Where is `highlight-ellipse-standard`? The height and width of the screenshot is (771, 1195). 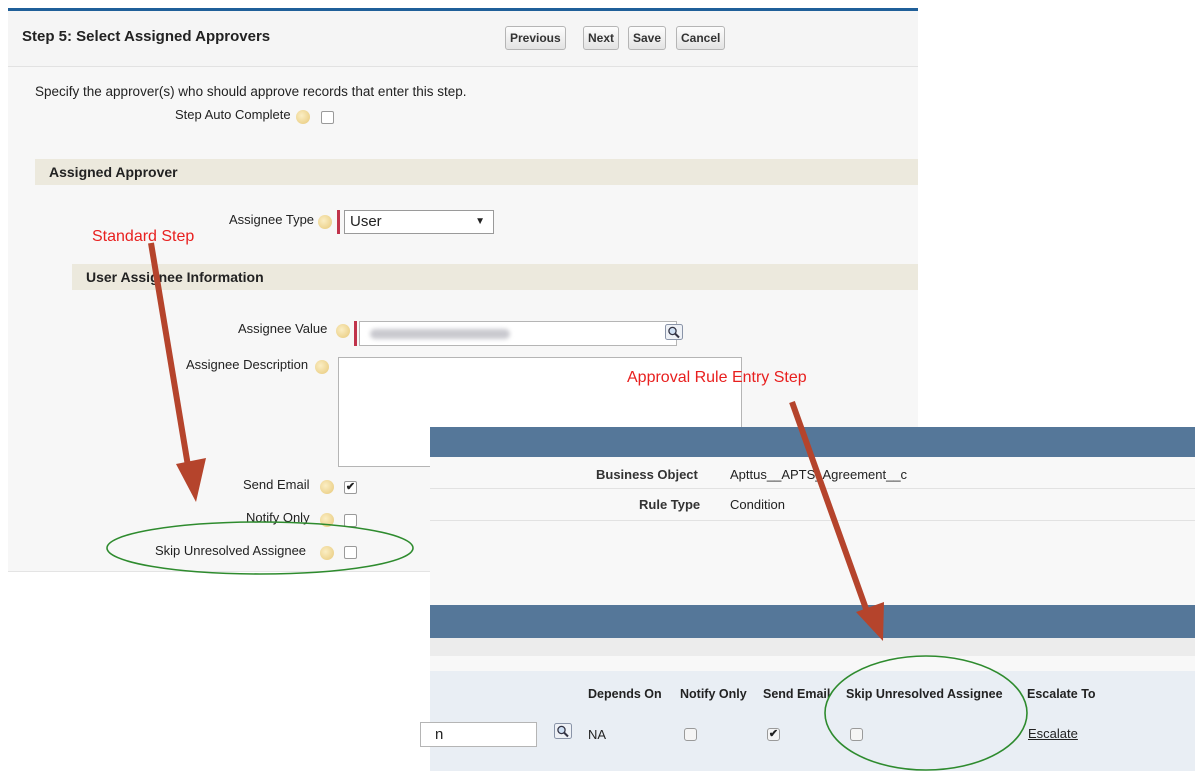
highlight-ellipse-standard is located at coordinates (260, 548).